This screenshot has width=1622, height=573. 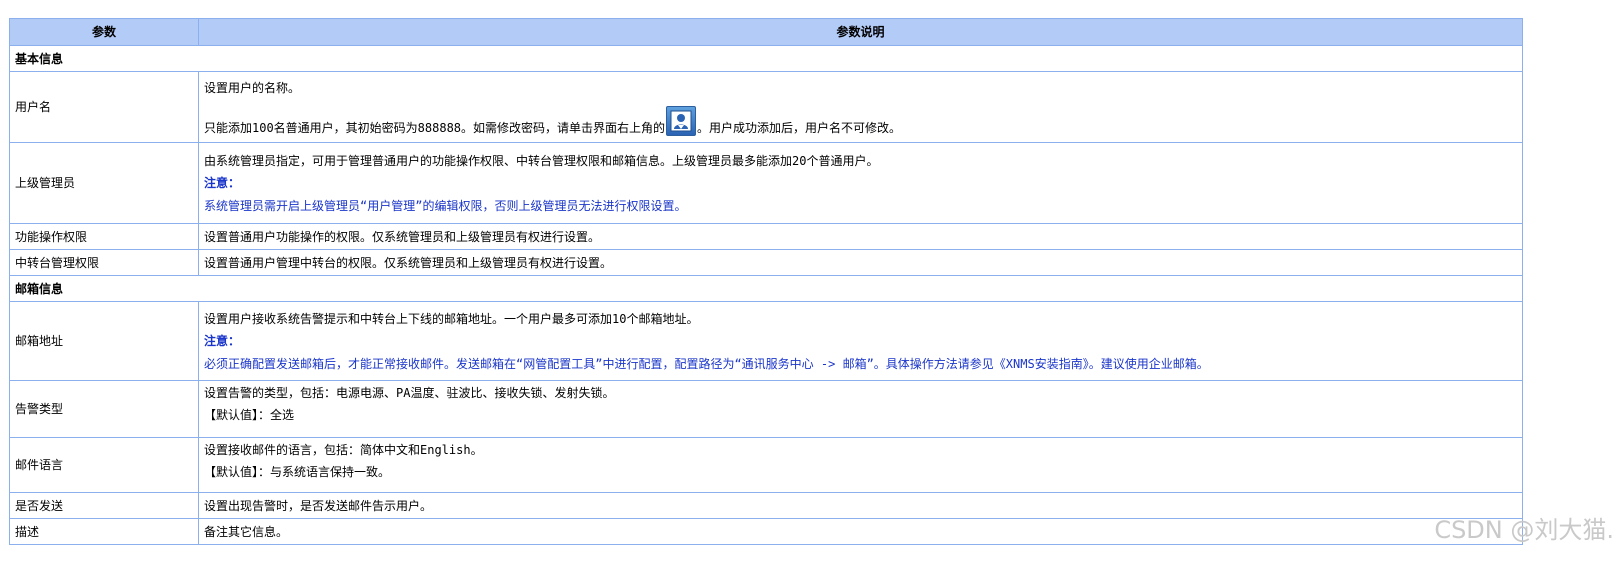 What do you see at coordinates (860, 531) in the screenshot?
I see `param-desc-desc: 备注其它信息。` at bounding box center [860, 531].